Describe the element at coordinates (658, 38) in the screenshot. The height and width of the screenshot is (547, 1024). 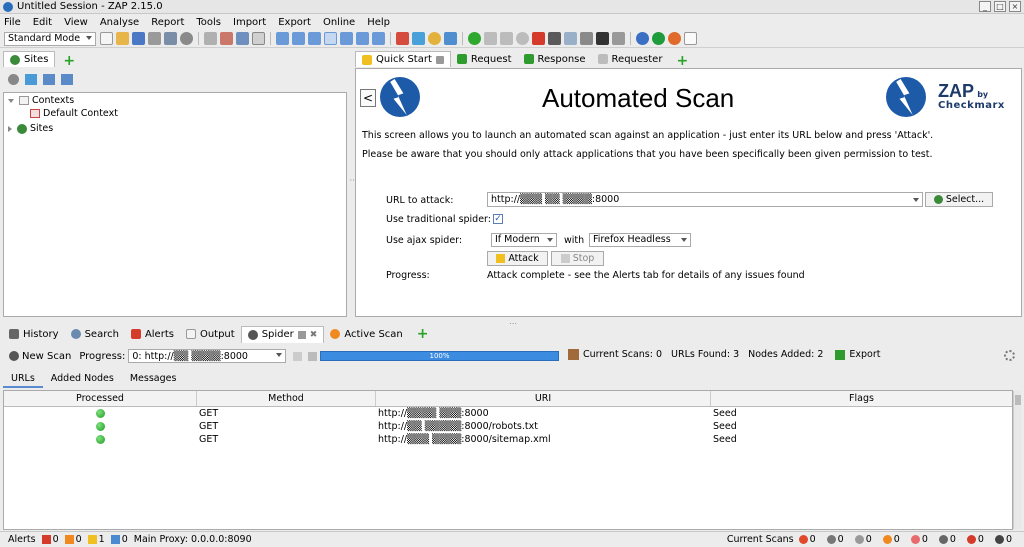
I see `hud-icon` at that location.